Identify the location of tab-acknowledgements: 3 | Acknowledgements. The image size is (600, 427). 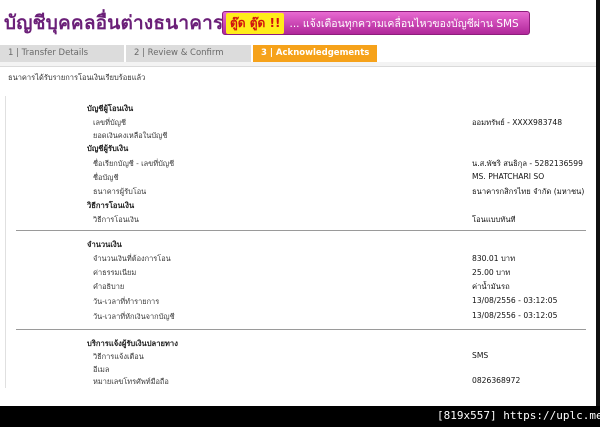
(315, 53).